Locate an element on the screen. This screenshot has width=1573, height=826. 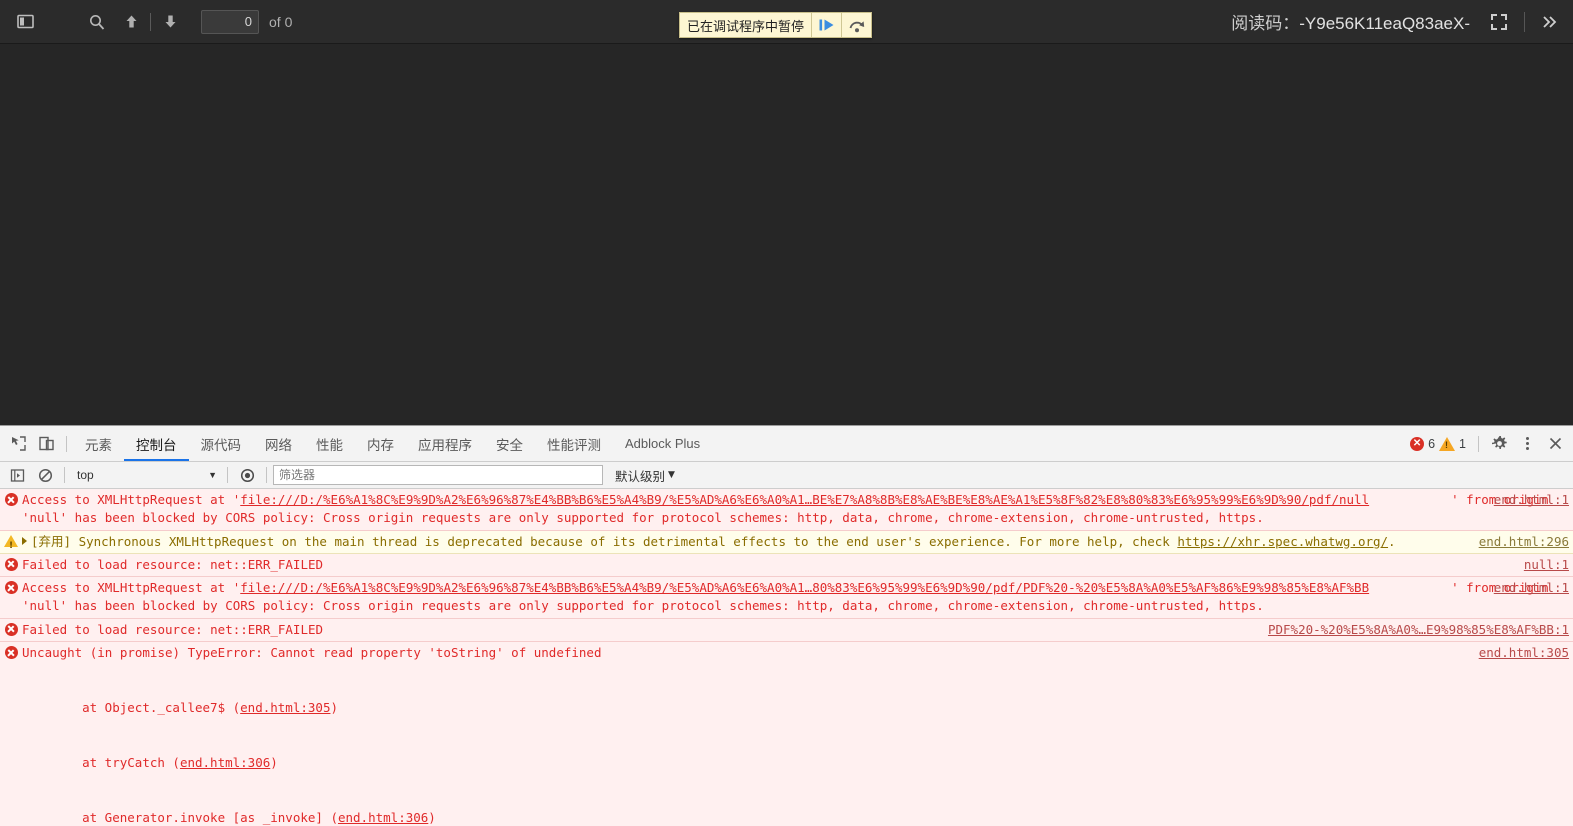
stack-frame-label: at Generator.invoke [as _invoke] ( is located at coordinates (195, 817).